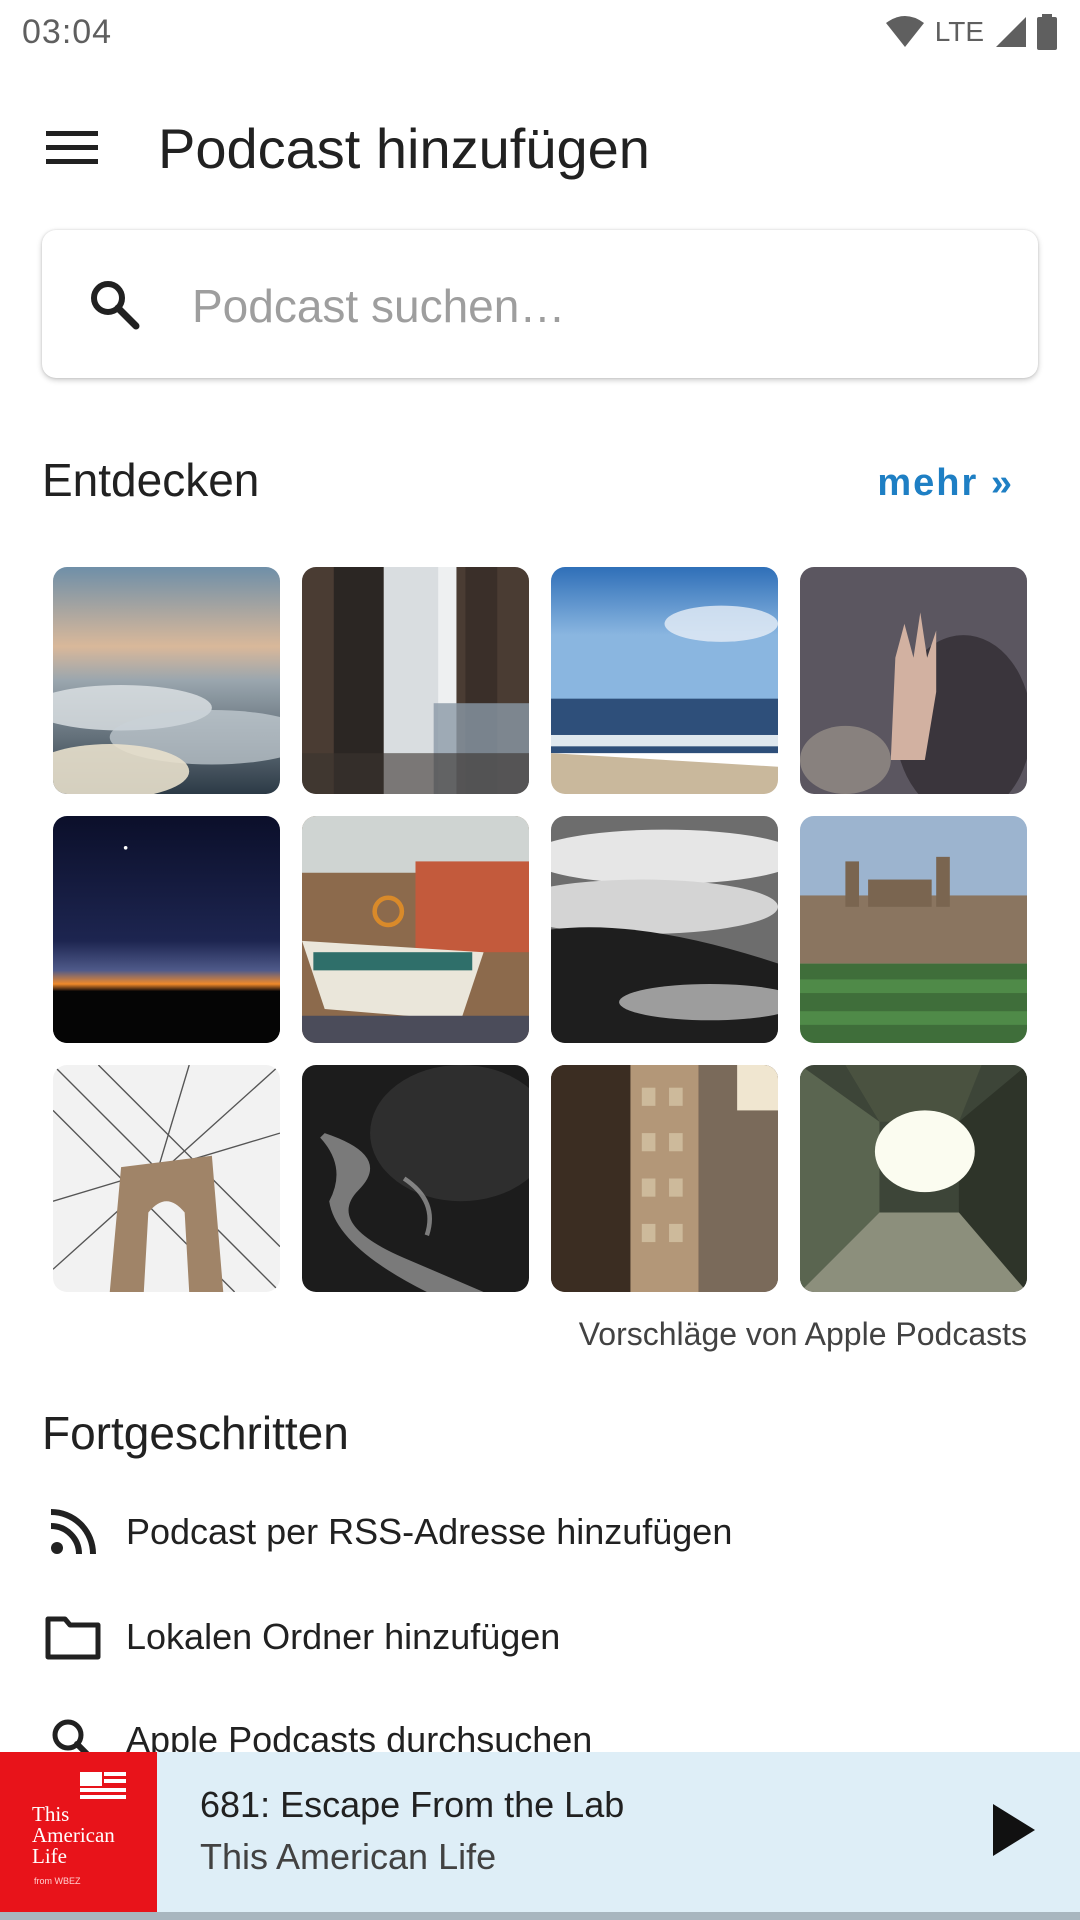 The height and width of the screenshot is (1920, 1080). Describe the element at coordinates (945, 483) in the screenshot. I see `more-link: mehr »` at that location.